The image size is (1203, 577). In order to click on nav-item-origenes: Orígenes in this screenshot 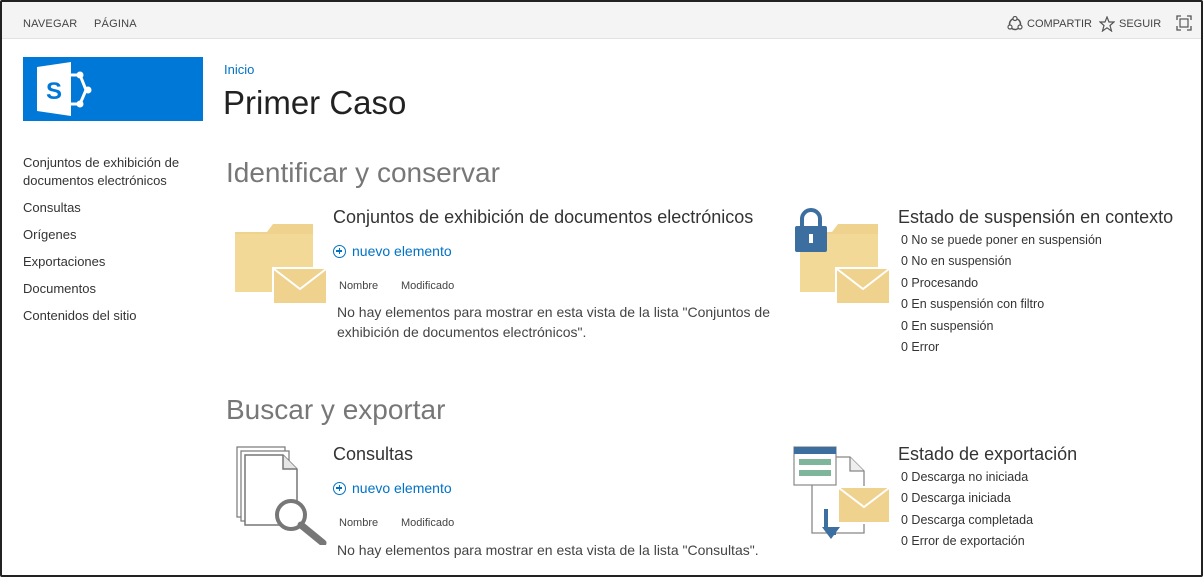, I will do `click(113, 235)`.